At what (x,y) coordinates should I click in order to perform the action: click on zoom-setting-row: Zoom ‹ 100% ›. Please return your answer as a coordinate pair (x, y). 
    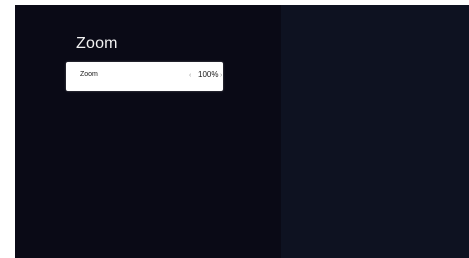
    Looking at the image, I should click on (144, 76).